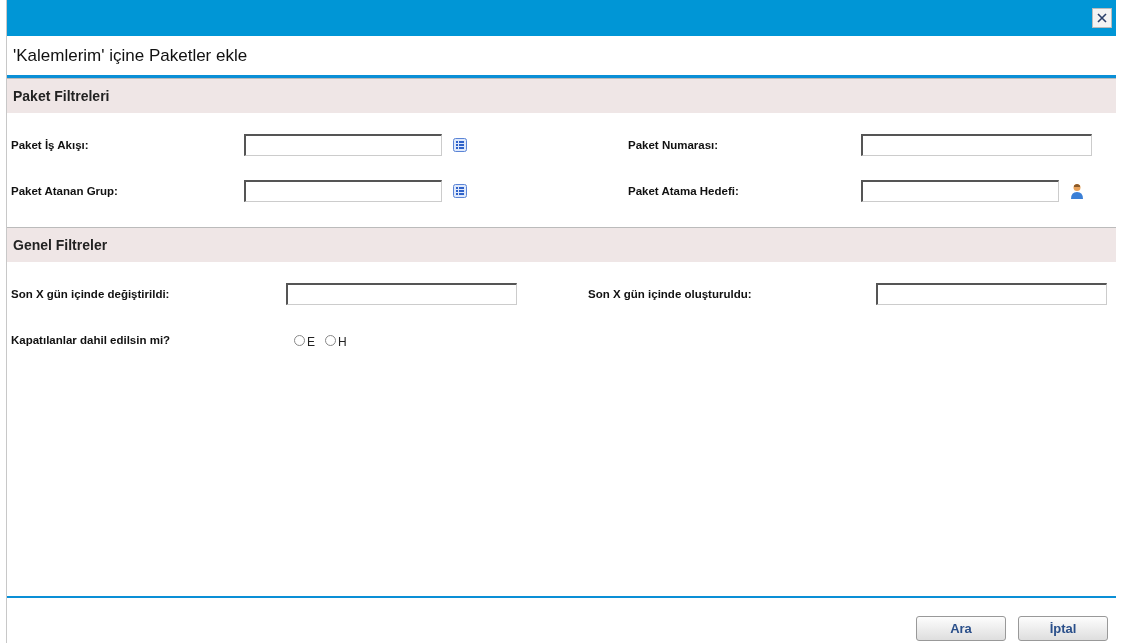 The image size is (1121, 643). What do you see at coordinates (674, 145) in the screenshot?
I see `field-label: Paket Numarası:` at bounding box center [674, 145].